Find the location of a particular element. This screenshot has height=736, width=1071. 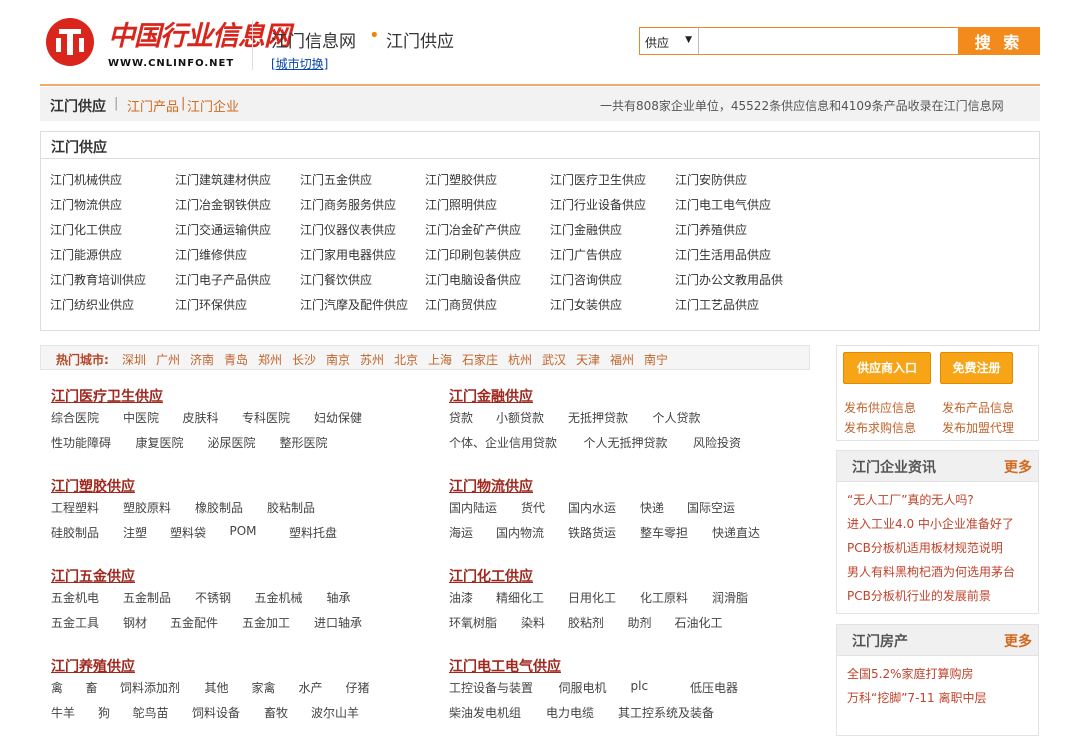

category-link: 牛羊 is located at coordinates (63, 712).